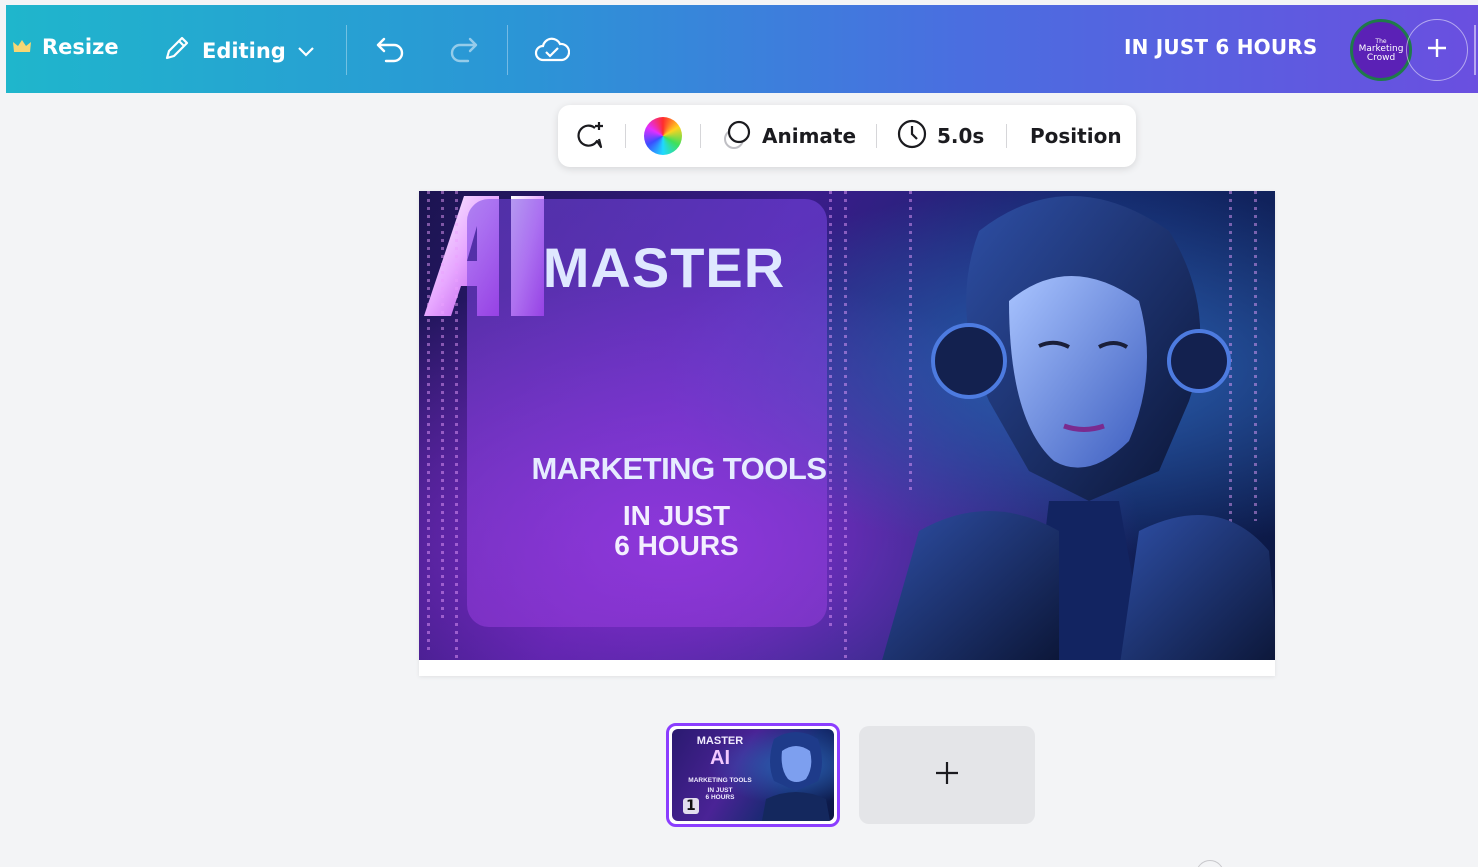 The image size is (1478, 867). I want to click on chevron-down-icon, so click(306, 51).